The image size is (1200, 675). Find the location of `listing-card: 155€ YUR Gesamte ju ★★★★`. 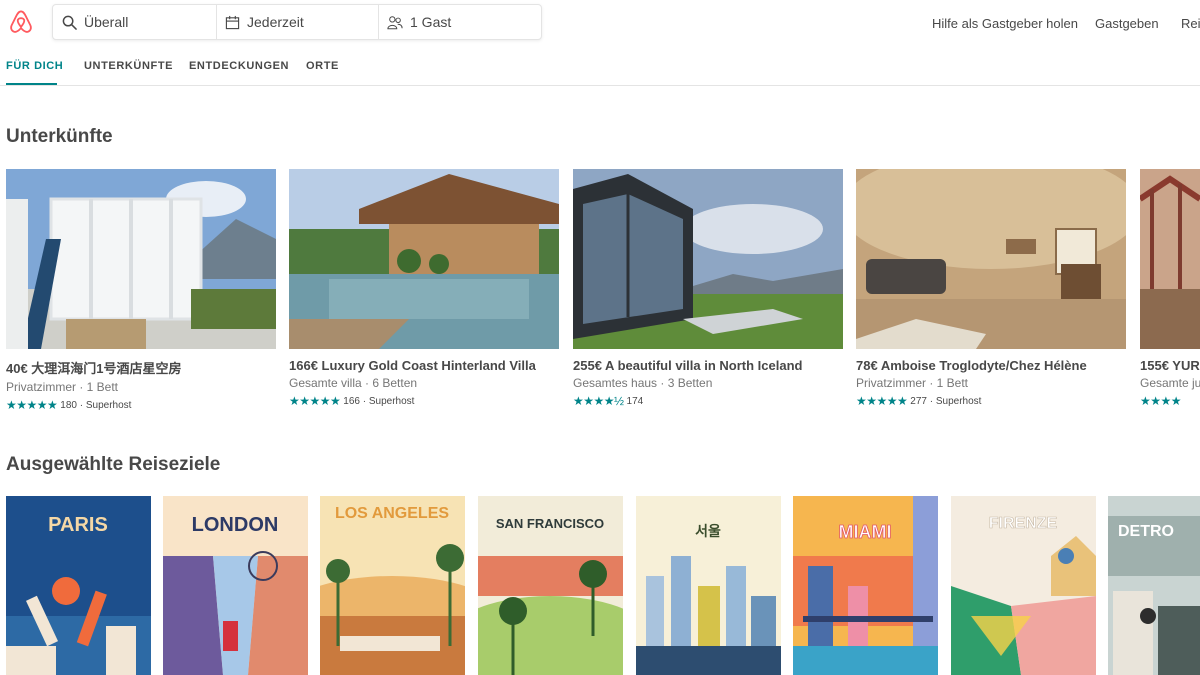

listing-card: 155€ YUR Gesamte ju ★★★★ is located at coordinates (1170, 288).